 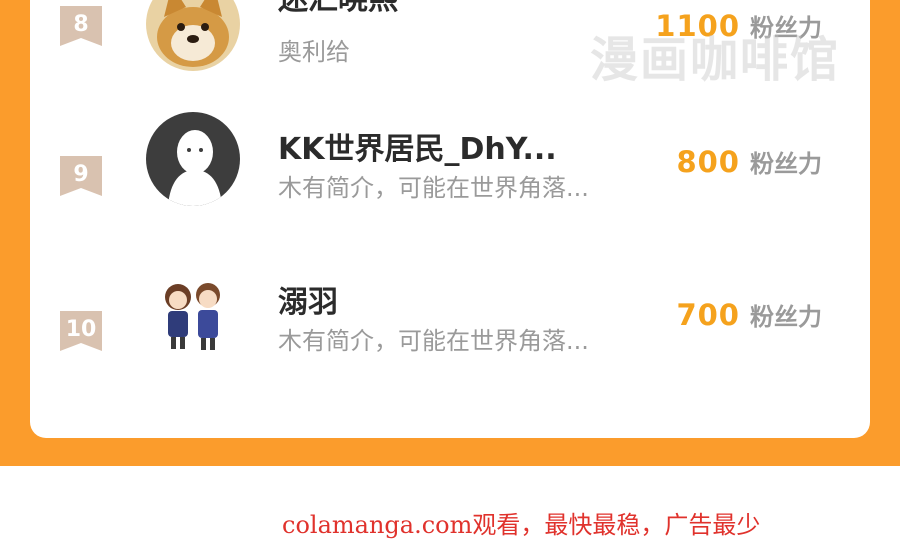 I want to click on default-person-avatar, so click(x=193, y=159).